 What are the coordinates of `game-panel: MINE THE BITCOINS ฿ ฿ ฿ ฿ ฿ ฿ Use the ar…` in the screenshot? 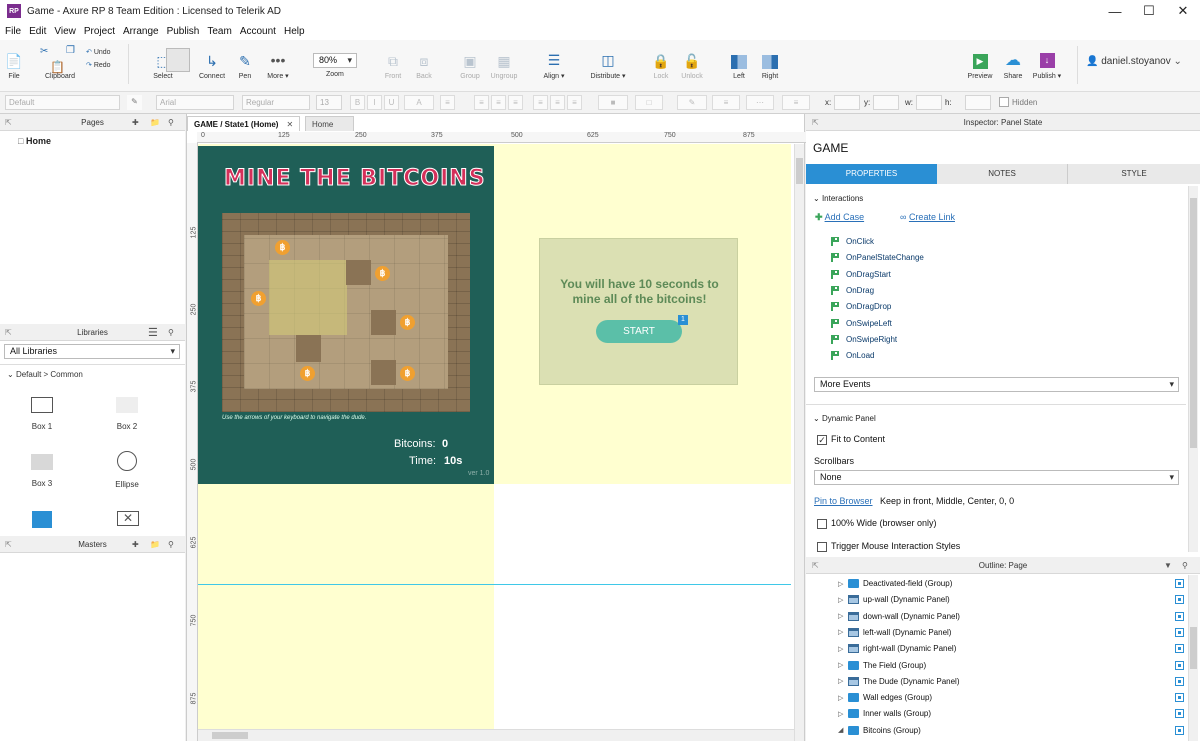 It's located at (346, 315).